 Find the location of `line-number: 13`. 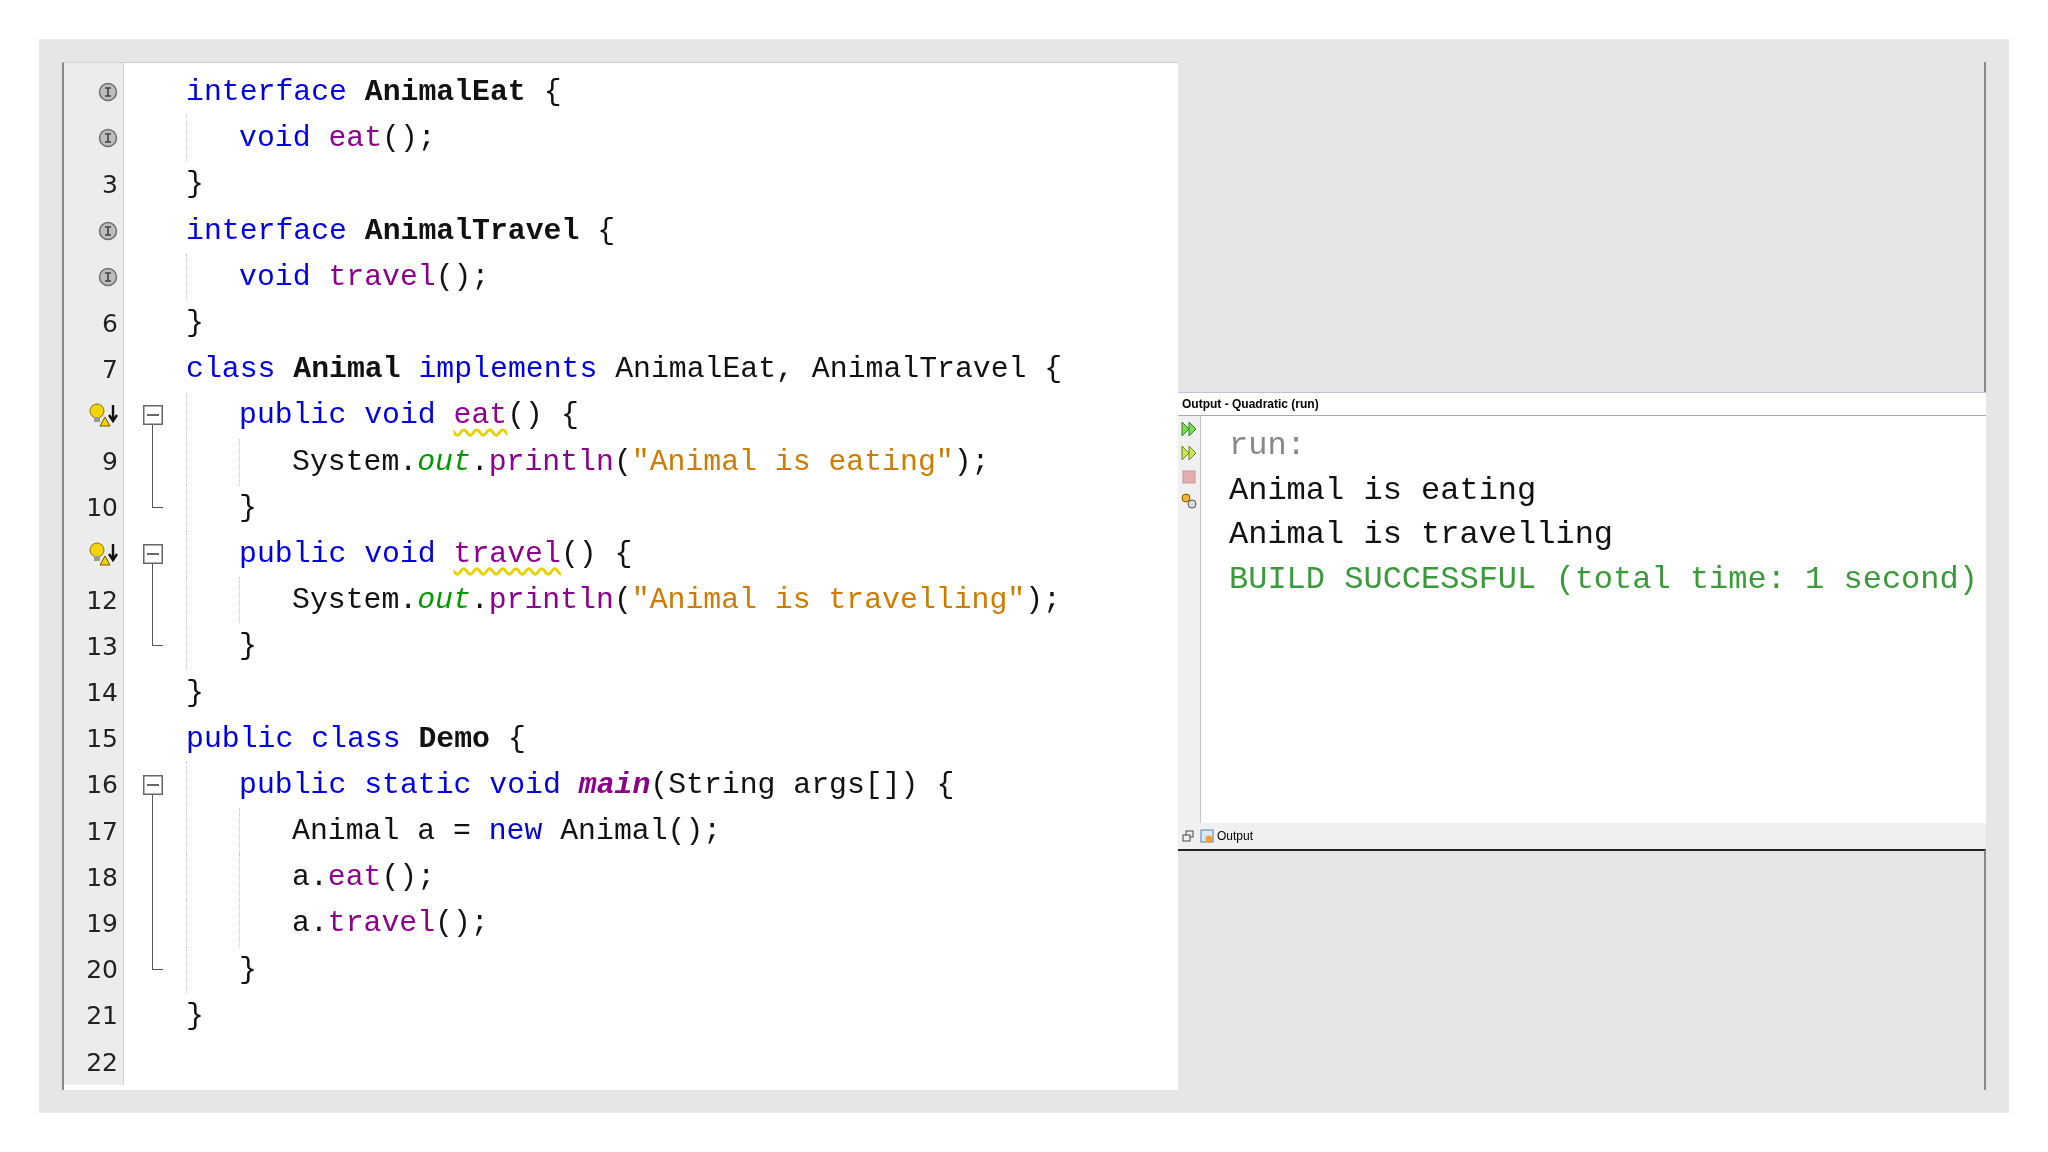

line-number: 13 is located at coordinates (102, 646).